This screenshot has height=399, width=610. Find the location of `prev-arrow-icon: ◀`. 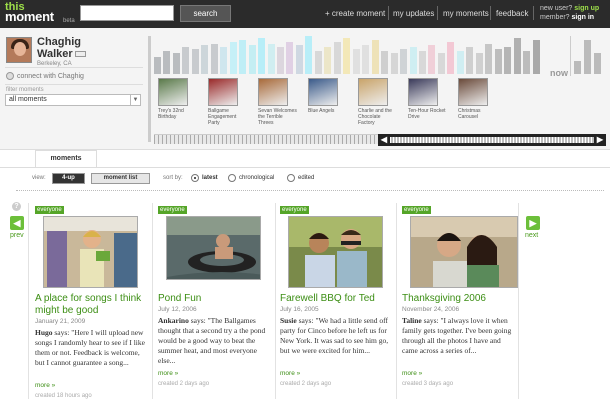

prev-arrow-icon: ◀ is located at coordinates (17, 223).